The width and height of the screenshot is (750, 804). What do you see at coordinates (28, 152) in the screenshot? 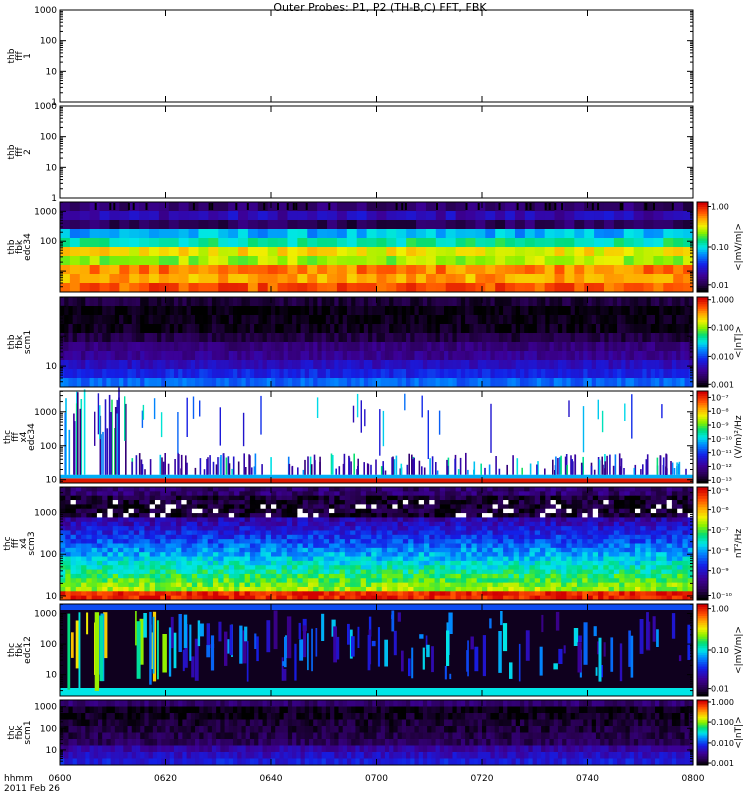
I see `y-axis-label: 2` at bounding box center [28, 152].